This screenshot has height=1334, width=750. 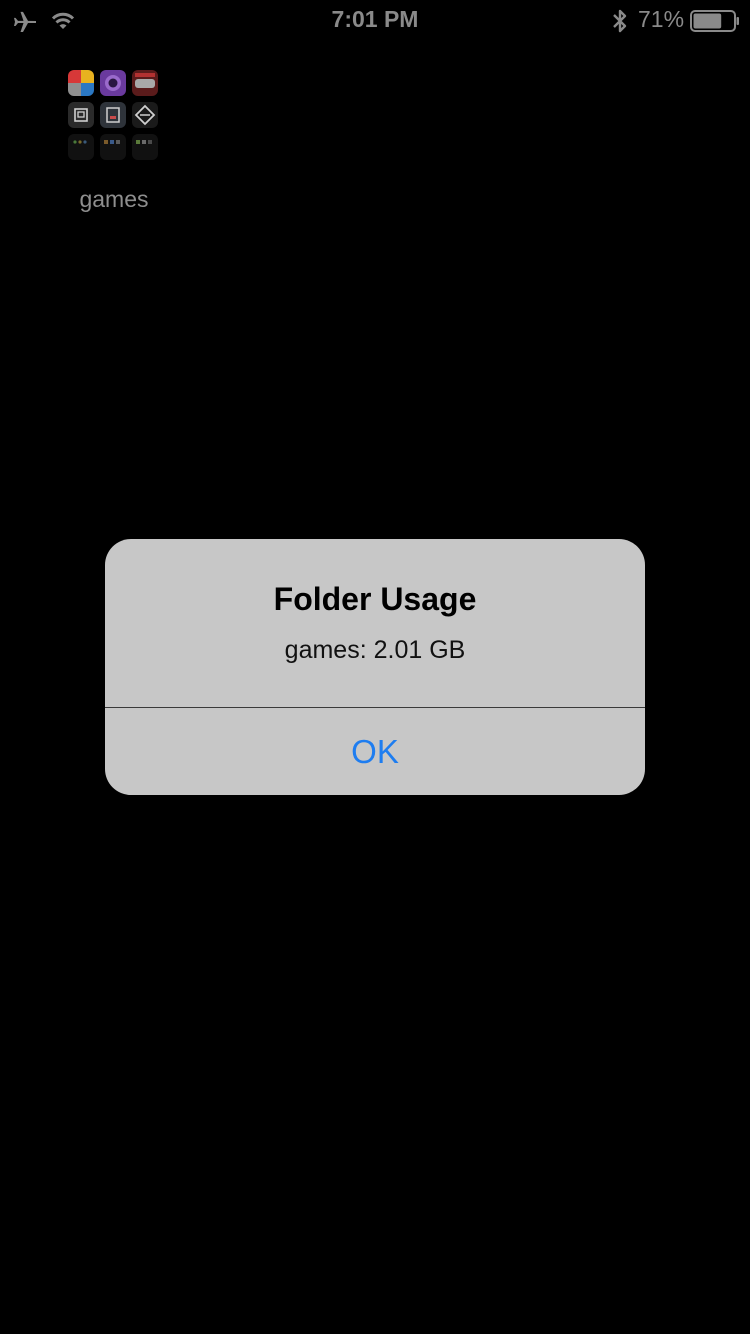 I want to click on folder-usage-alert: Folder Usage games: 2.01 GB OK, so click(x=375, y=667).